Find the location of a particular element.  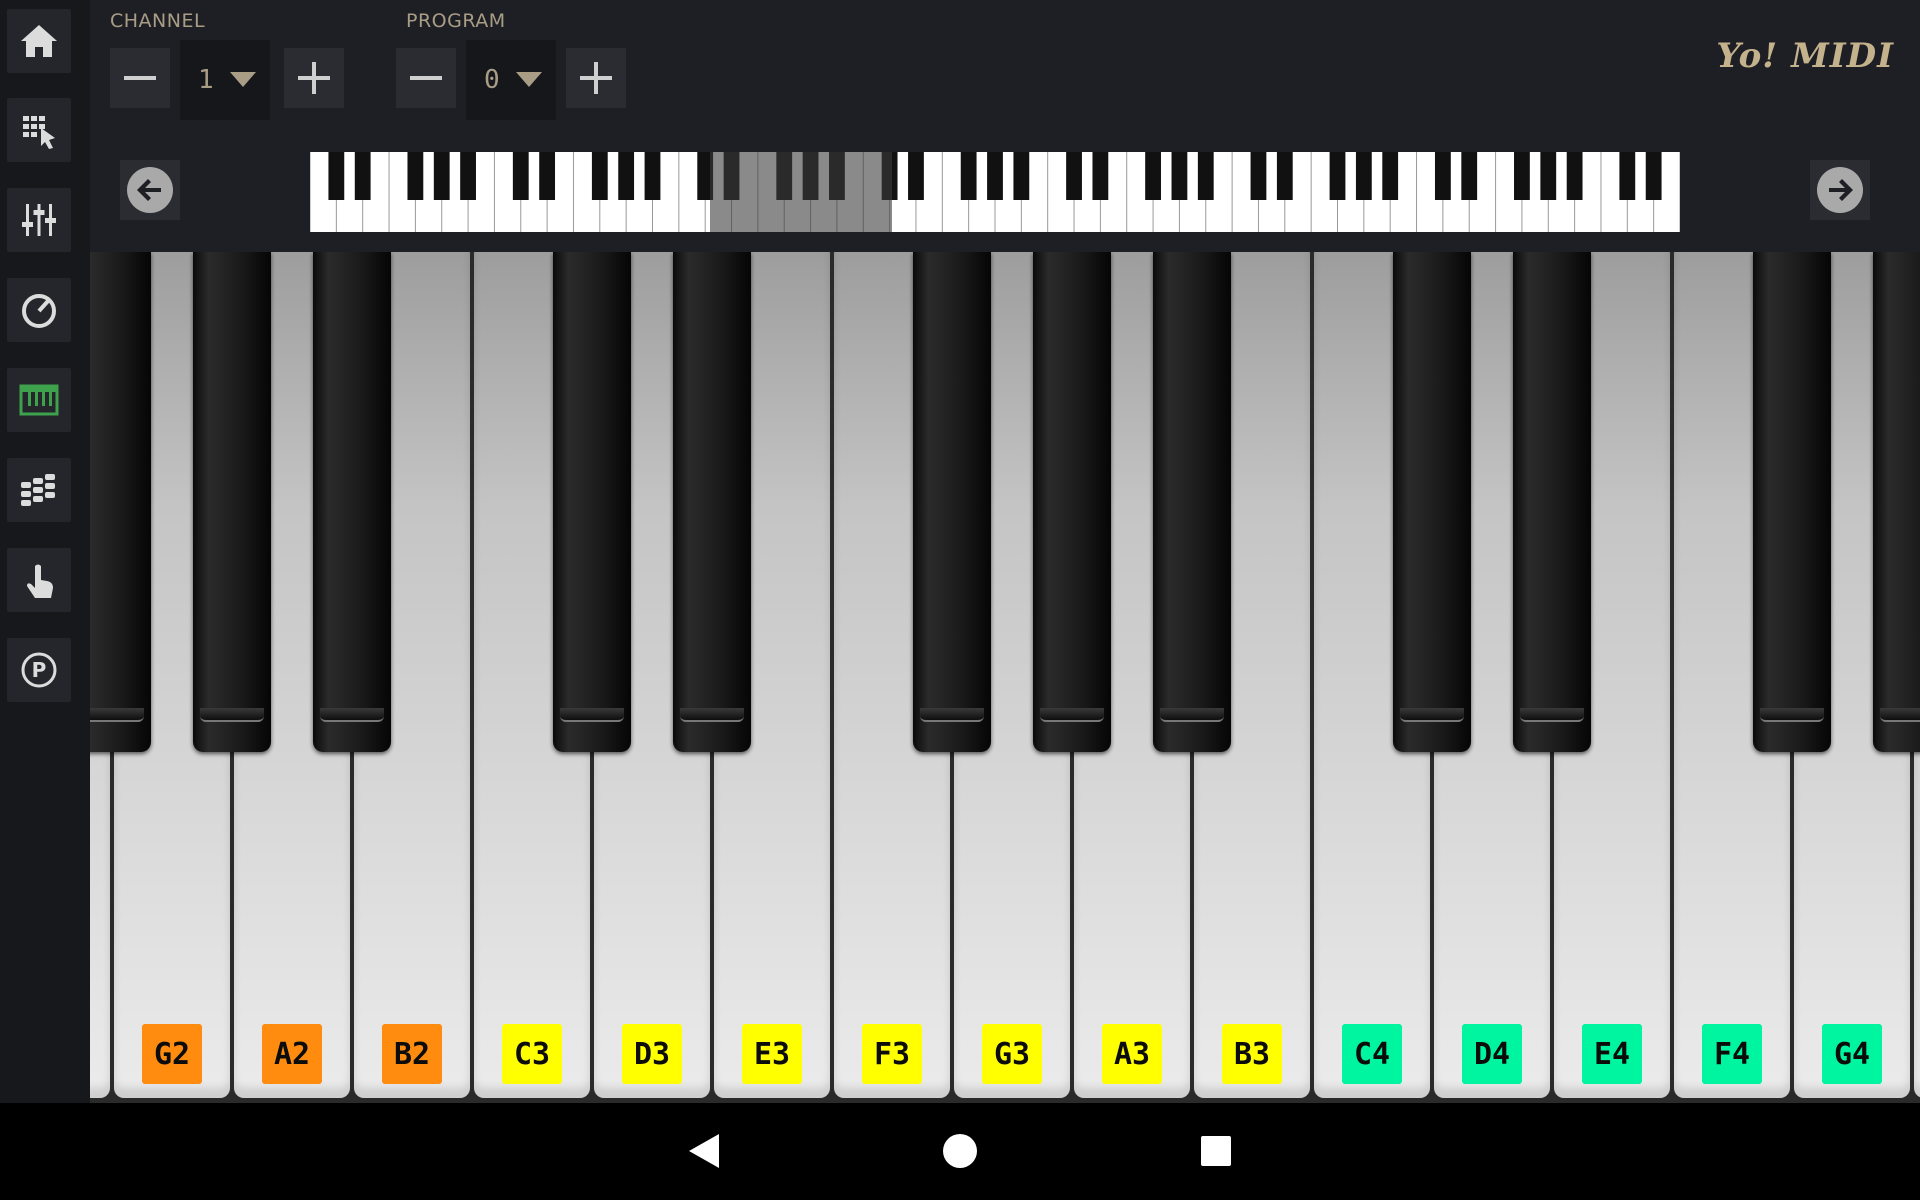

recents-square-icon is located at coordinates (1216, 1151).